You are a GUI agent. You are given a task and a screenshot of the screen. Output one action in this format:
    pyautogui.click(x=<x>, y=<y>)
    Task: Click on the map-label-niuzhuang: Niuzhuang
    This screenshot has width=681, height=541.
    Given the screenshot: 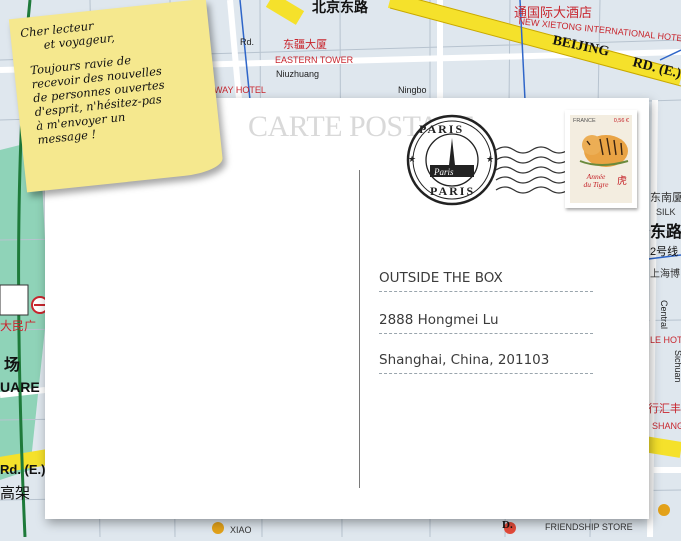 What is the action you would take?
    pyautogui.click(x=298, y=74)
    